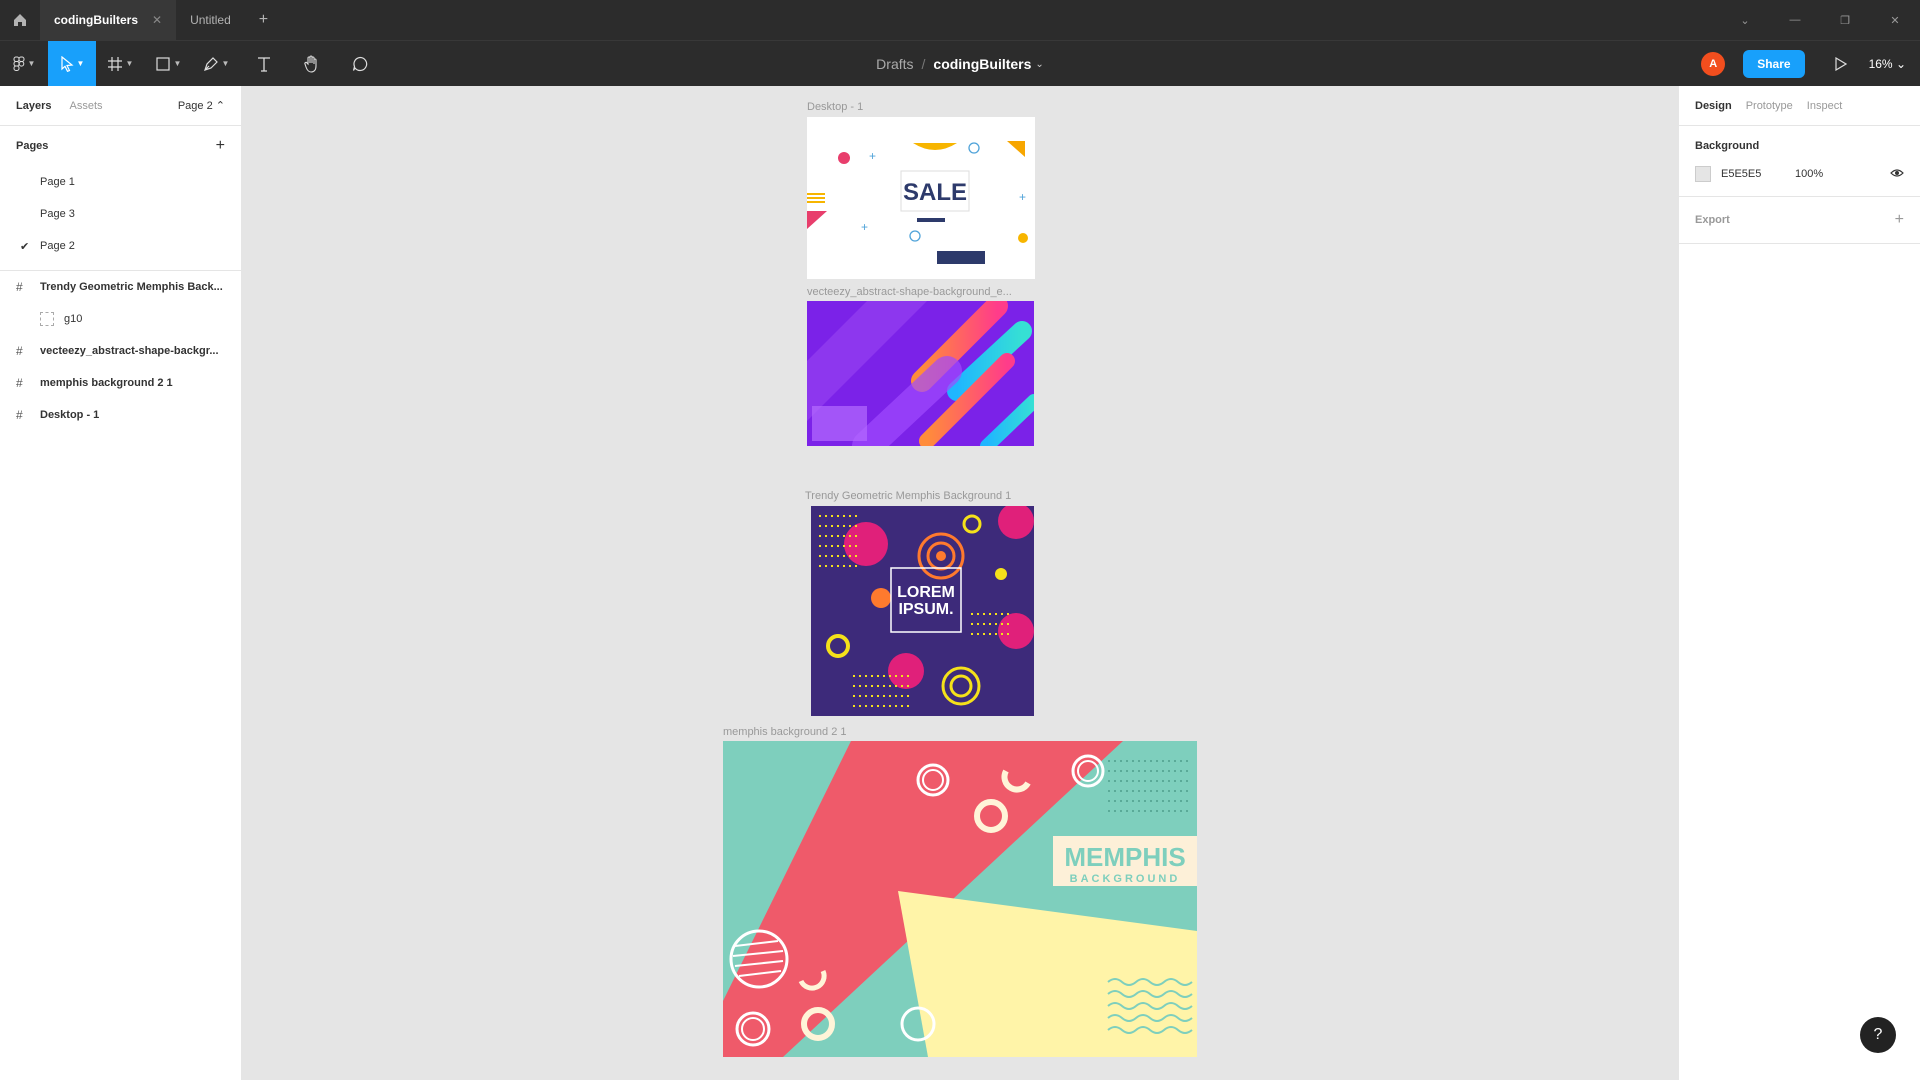 This screenshot has height=1080, width=1920. I want to click on background-section: Background E5E5E5 100%, so click(1799, 161).